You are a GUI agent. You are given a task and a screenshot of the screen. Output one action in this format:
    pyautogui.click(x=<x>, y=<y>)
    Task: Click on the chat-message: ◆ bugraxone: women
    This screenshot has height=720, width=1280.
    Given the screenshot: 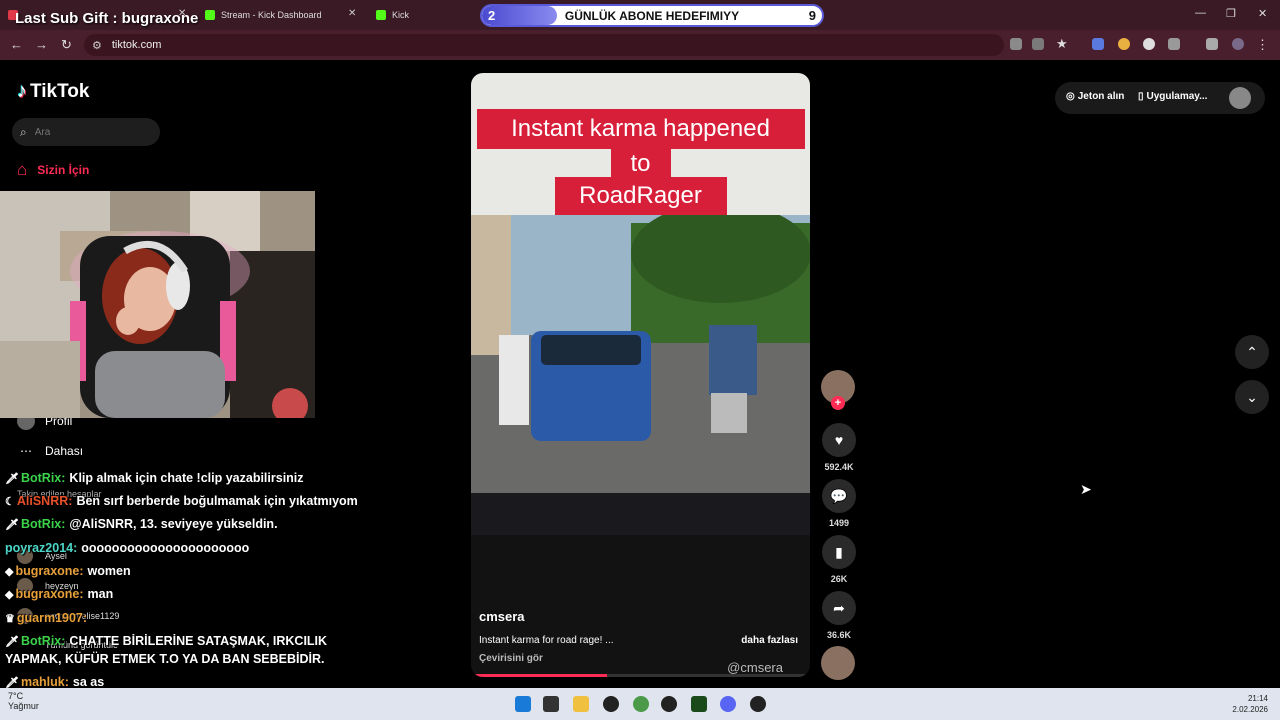 What is the action you would take?
    pyautogui.click(x=68, y=571)
    